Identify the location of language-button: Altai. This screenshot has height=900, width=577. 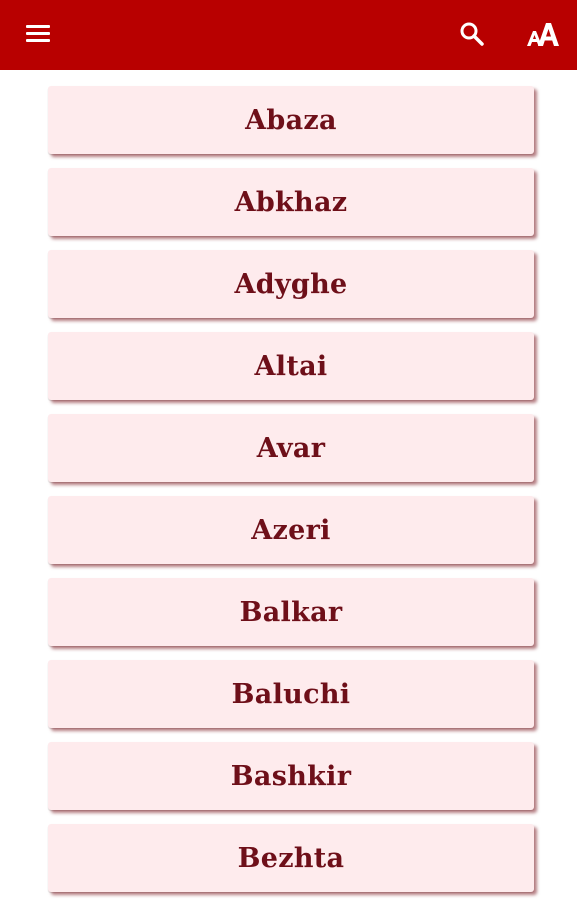
(291, 366).